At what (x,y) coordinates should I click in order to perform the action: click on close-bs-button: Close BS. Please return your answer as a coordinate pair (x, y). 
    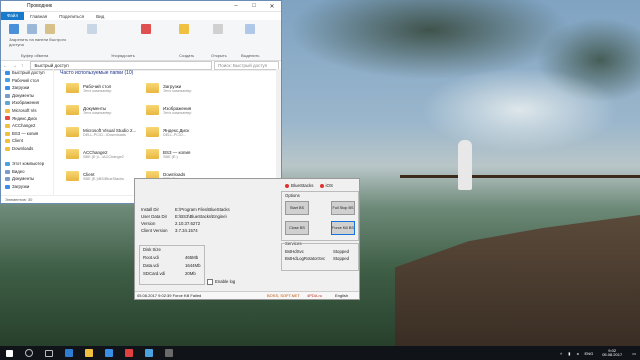
    Looking at the image, I should click on (297, 228).